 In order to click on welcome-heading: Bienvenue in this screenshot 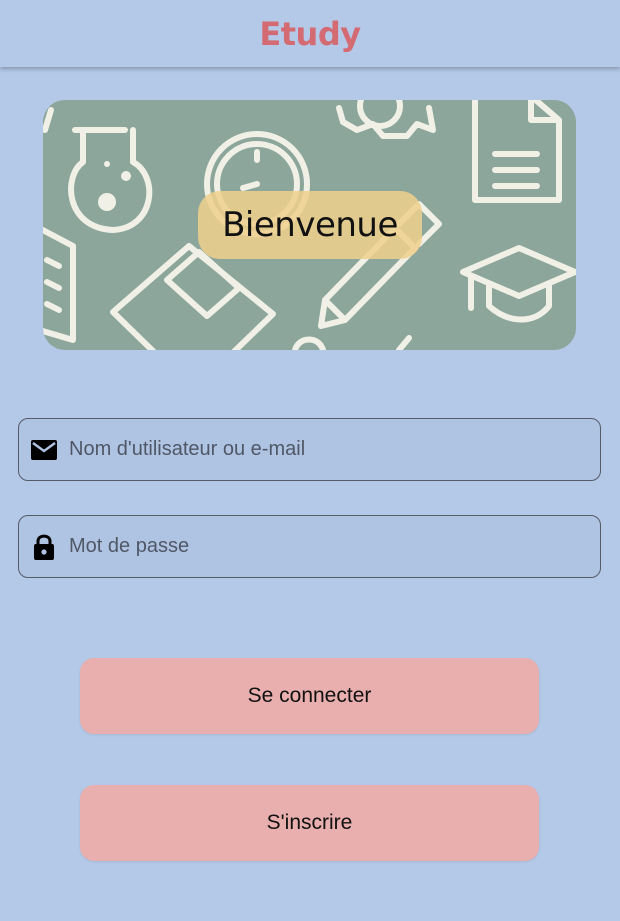, I will do `click(310, 225)`.